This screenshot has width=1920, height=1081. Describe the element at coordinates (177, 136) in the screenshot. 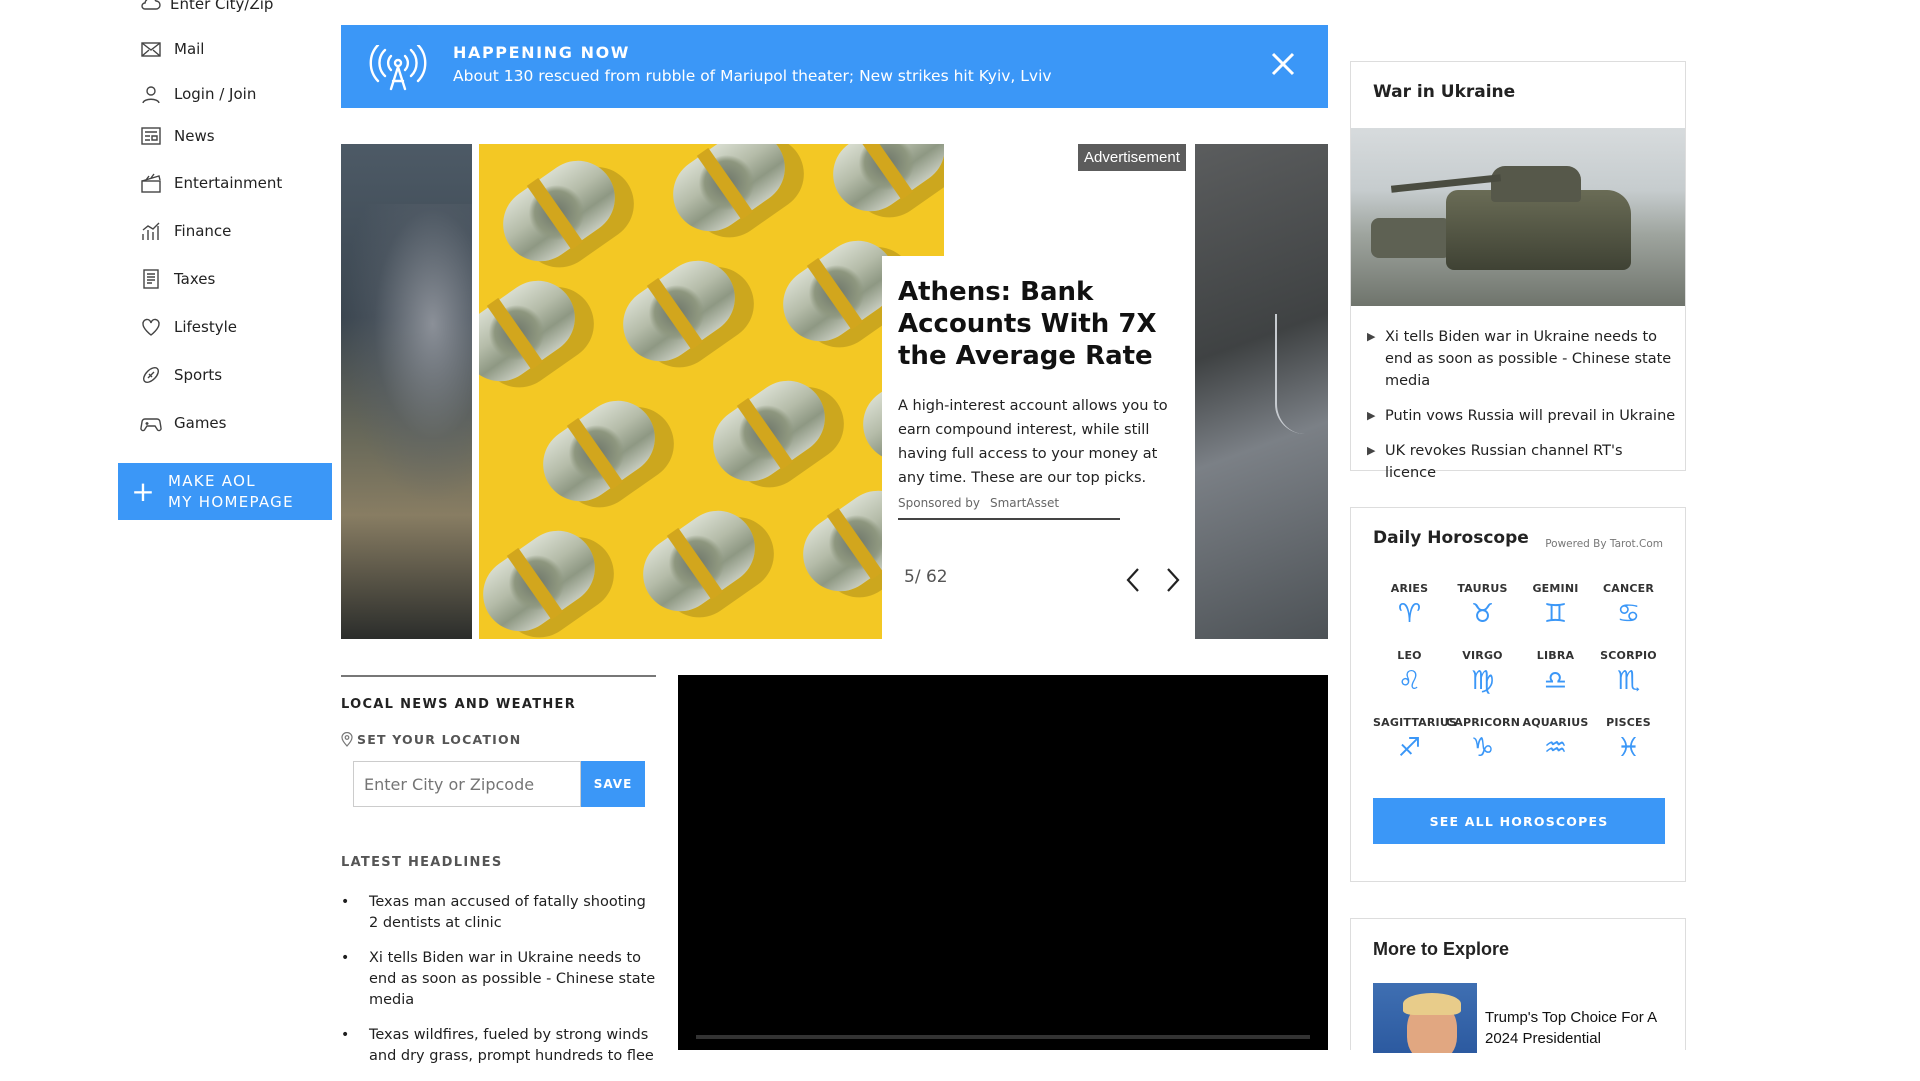

I see `nav-item-news: News` at that location.